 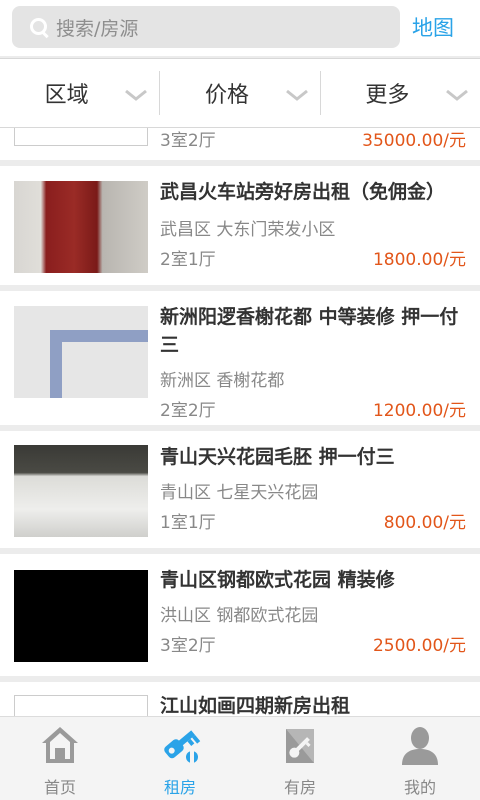 What do you see at coordinates (180, 745) in the screenshot?
I see `key-icon` at bounding box center [180, 745].